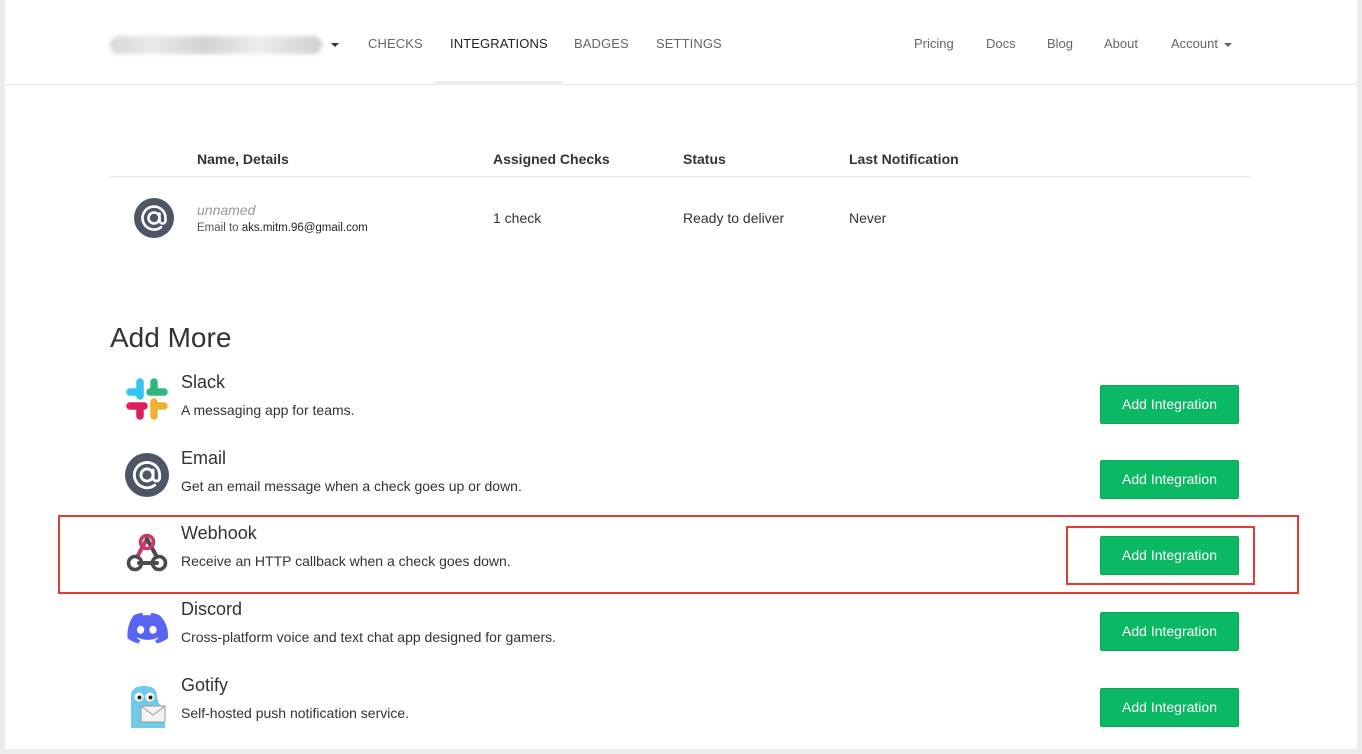 This screenshot has height=754, width=1362. What do you see at coordinates (219, 533) in the screenshot?
I see `integration-title: Webhook` at bounding box center [219, 533].